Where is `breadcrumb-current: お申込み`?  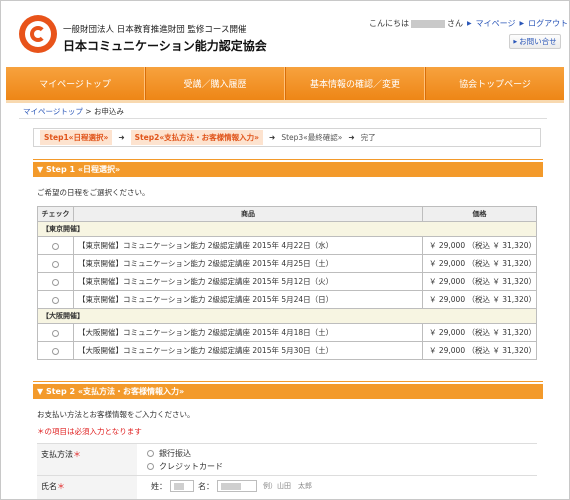
breadcrumb-current: お申込み is located at coordinates (108, 111).